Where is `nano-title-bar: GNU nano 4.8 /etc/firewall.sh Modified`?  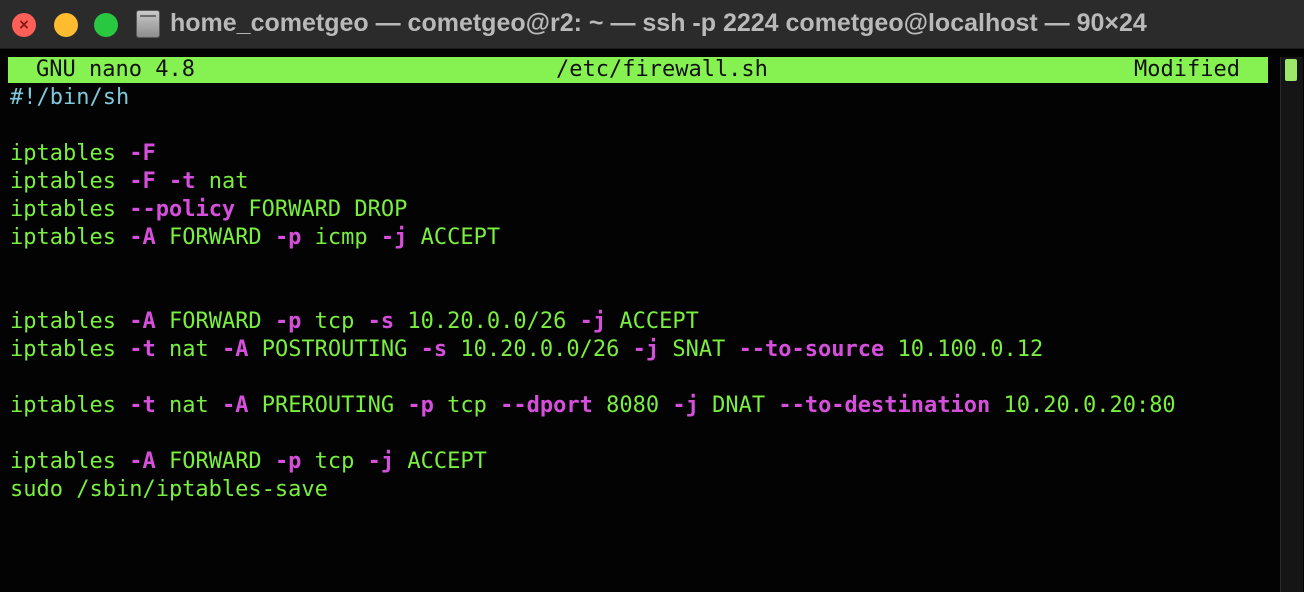
nano-title-bar: GNU nano 4.8 /etc/firewall.sh Modified is located at coordinates (638, 70).